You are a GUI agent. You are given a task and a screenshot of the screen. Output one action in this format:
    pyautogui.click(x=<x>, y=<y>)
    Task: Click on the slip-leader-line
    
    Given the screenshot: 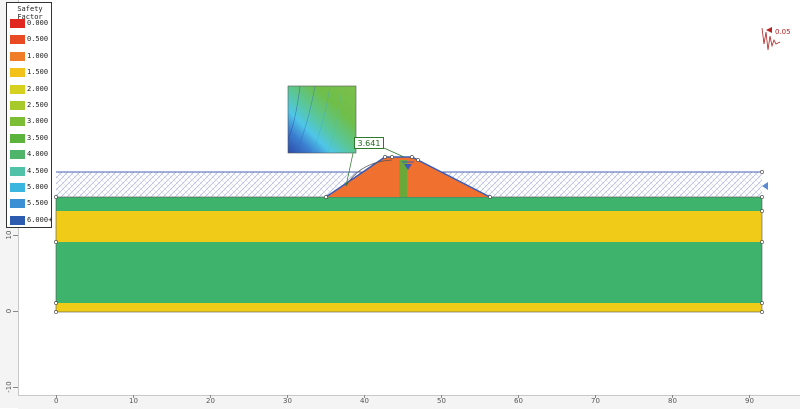 What is the action you would take?
    pyautogui.click(x=394, y=152)
    